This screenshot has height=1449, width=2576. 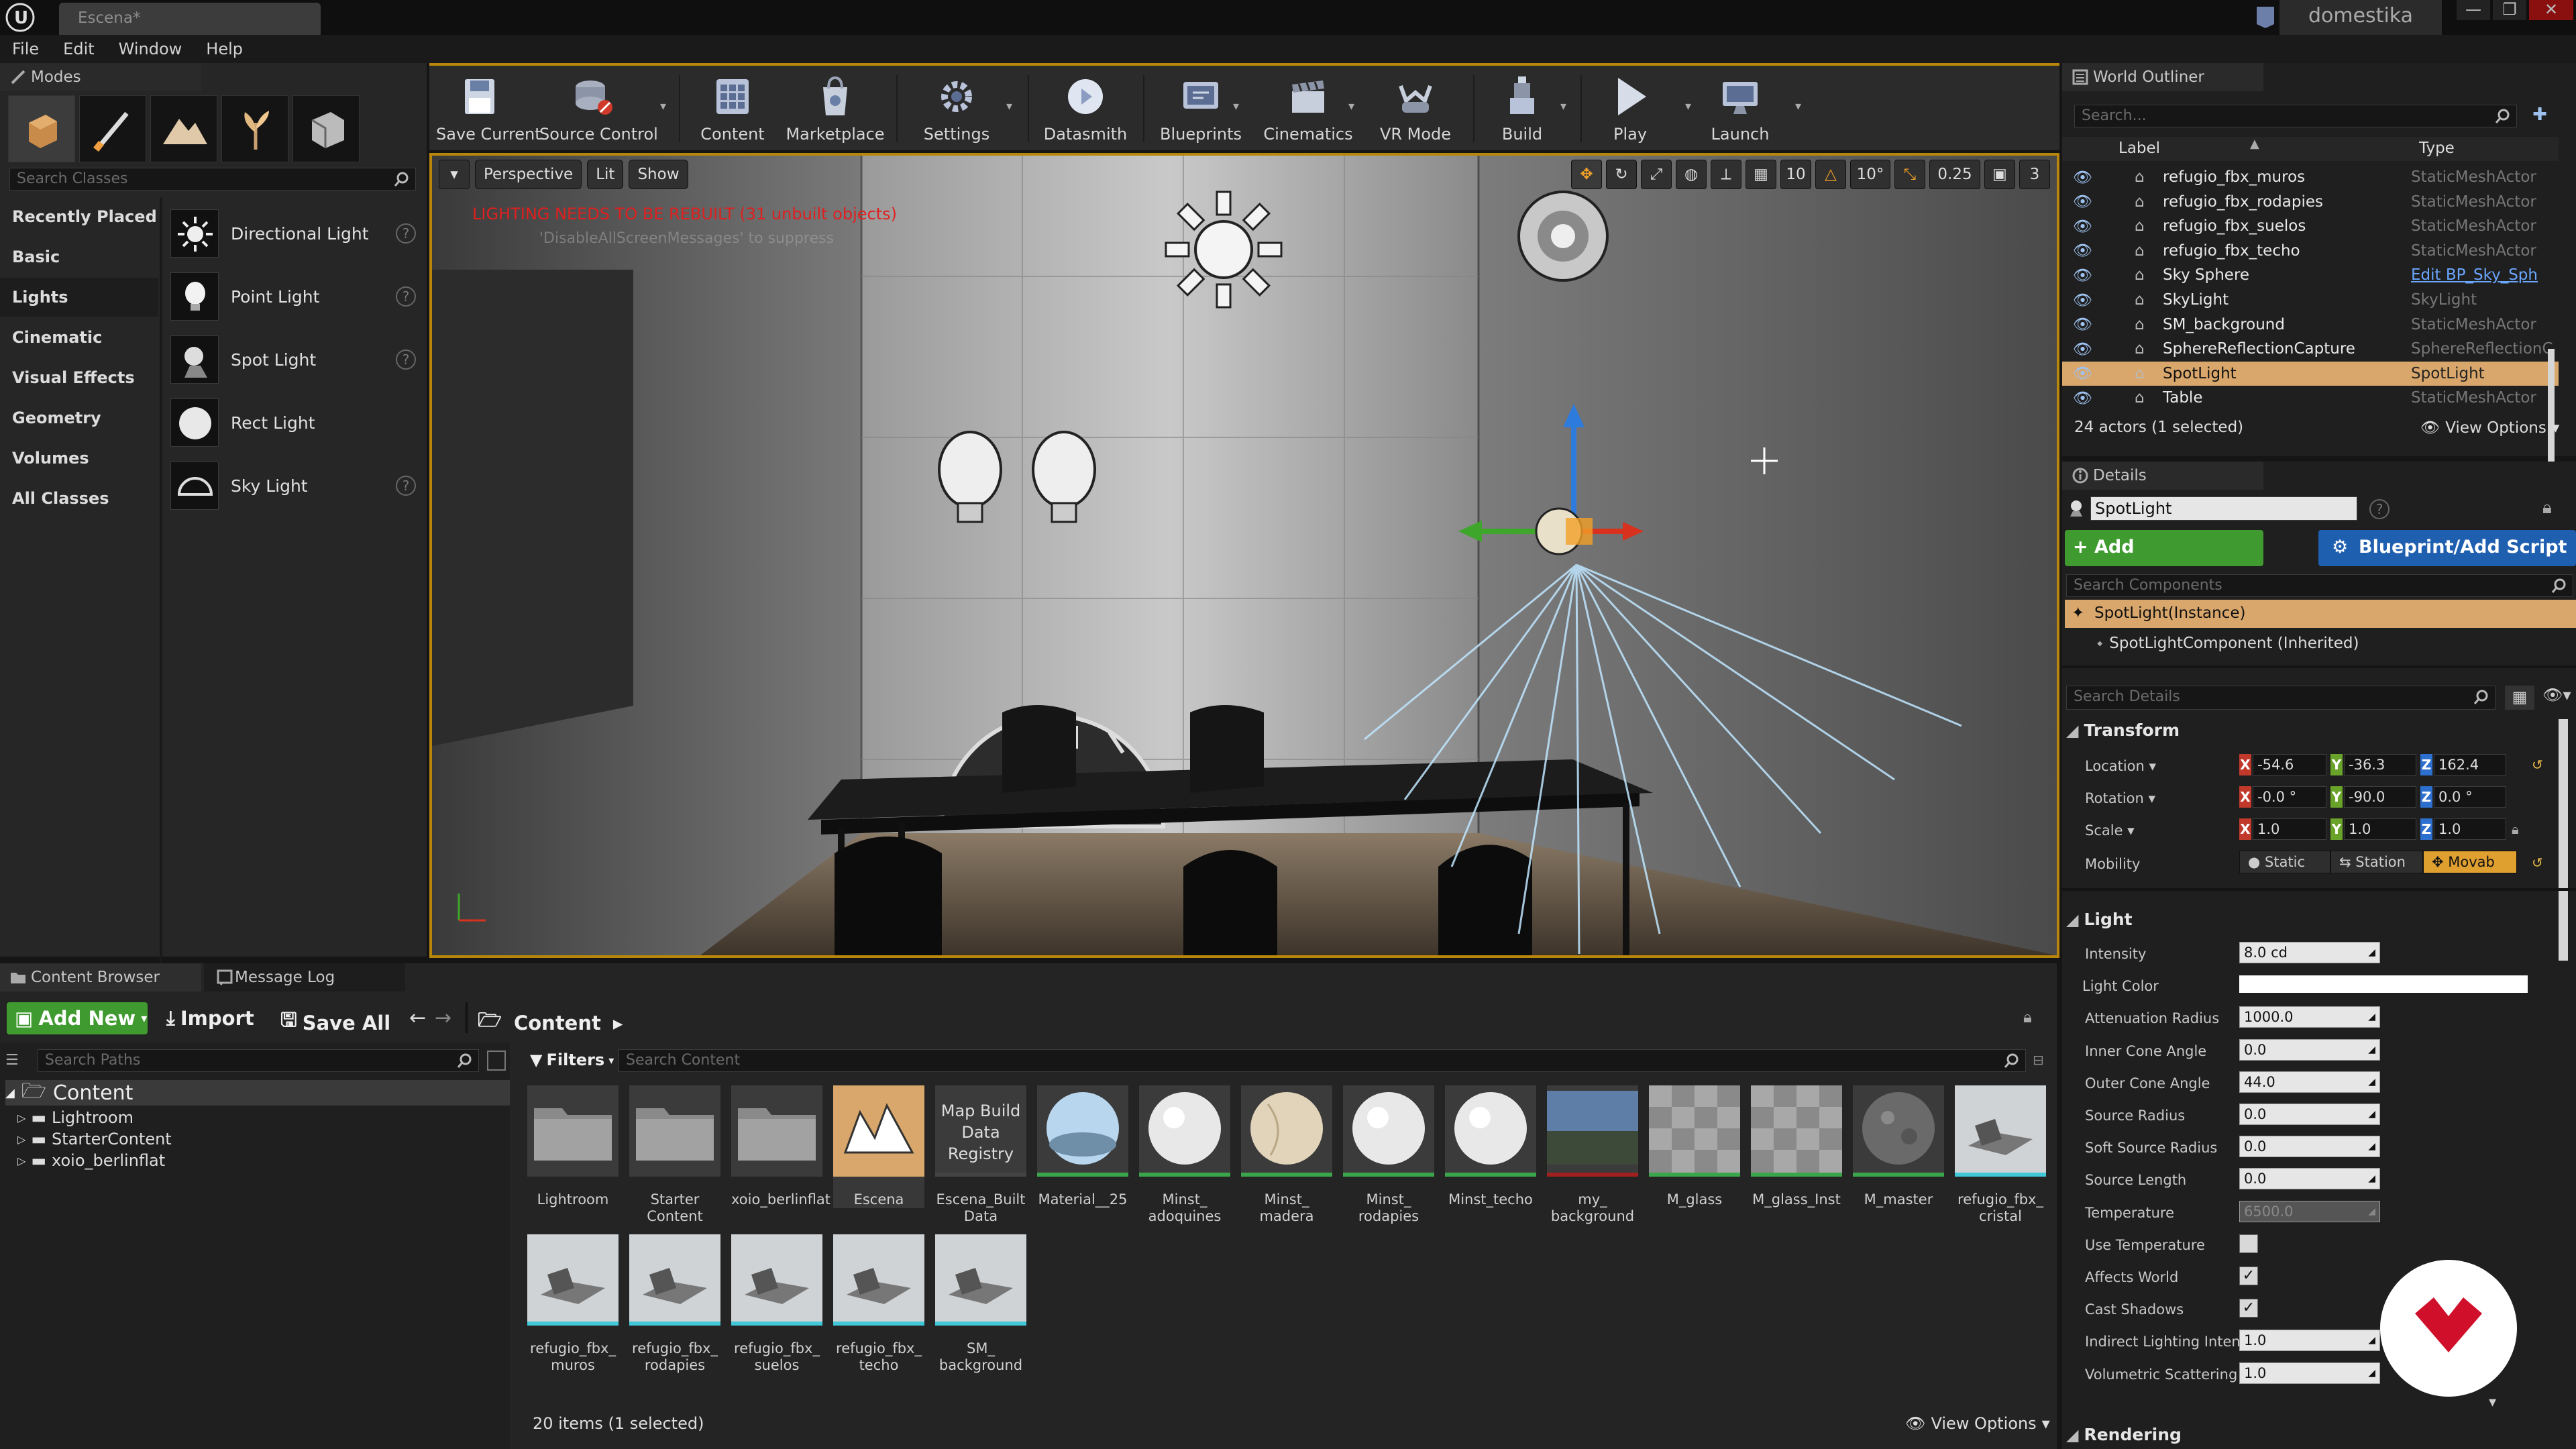 I want to click on viewport-options-button: ▾, so click(x=454, y=174).